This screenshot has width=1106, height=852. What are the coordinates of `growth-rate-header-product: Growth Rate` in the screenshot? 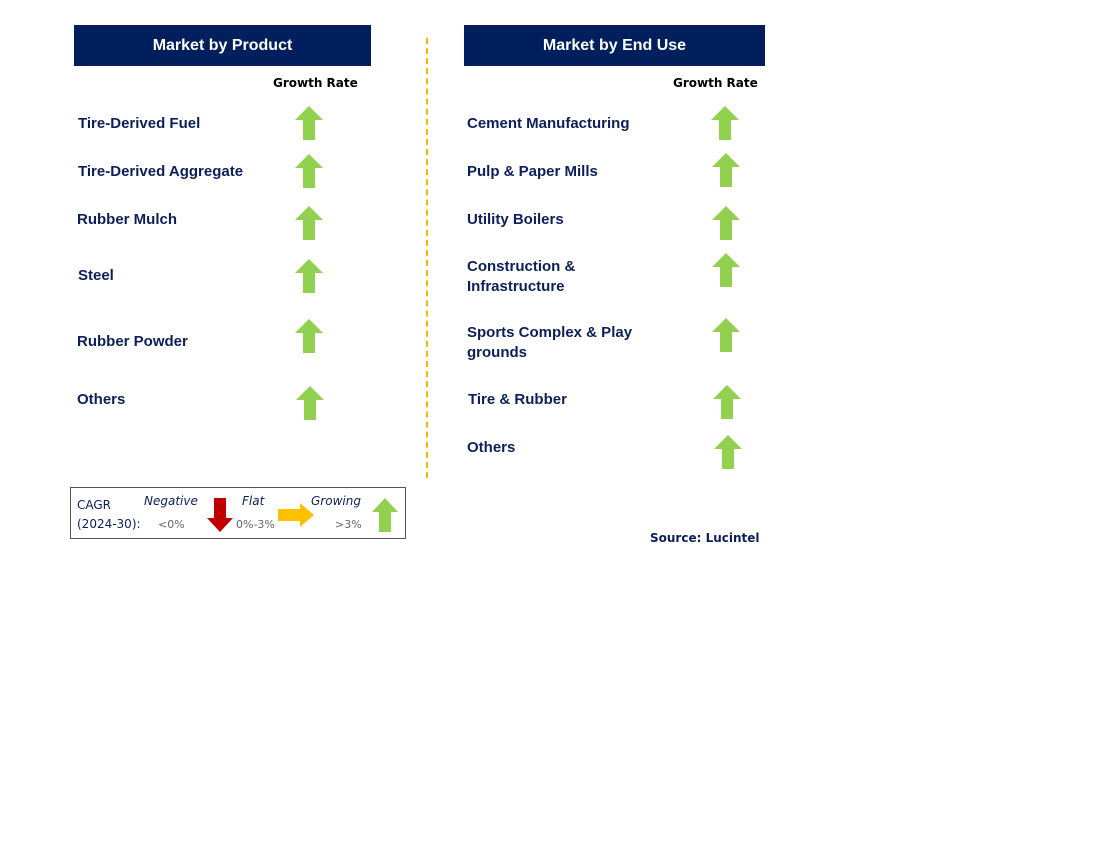 It's located at (315, 83).